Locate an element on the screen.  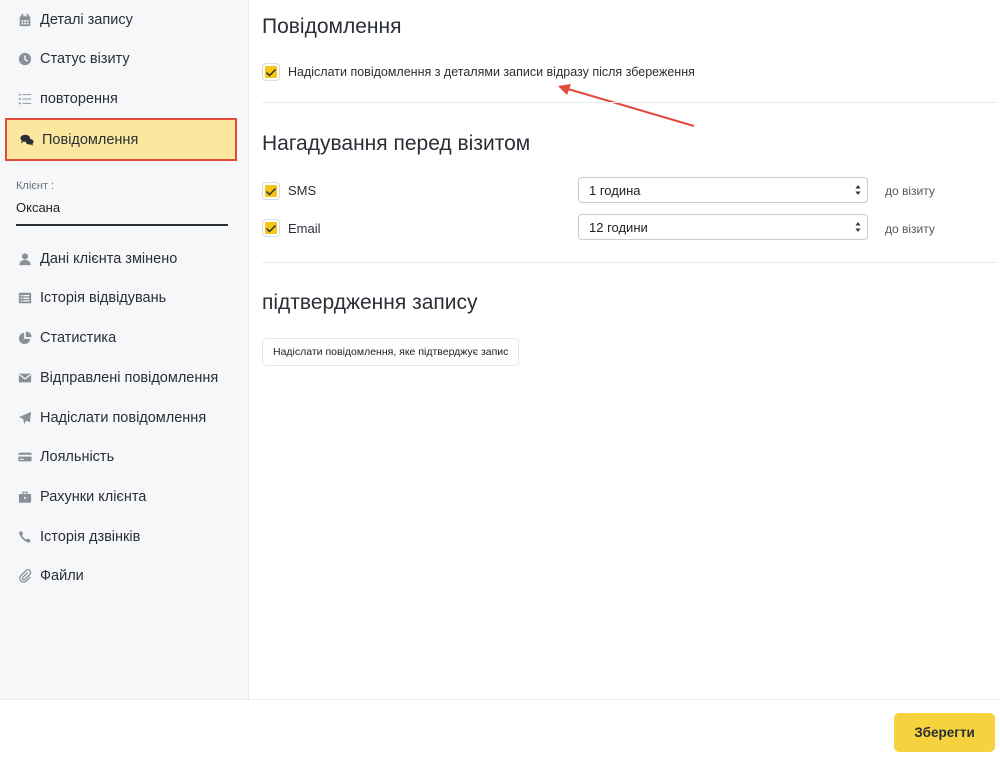
sidebar-item-label: Дані клієнта змінено is located at coordinates (109, 259).